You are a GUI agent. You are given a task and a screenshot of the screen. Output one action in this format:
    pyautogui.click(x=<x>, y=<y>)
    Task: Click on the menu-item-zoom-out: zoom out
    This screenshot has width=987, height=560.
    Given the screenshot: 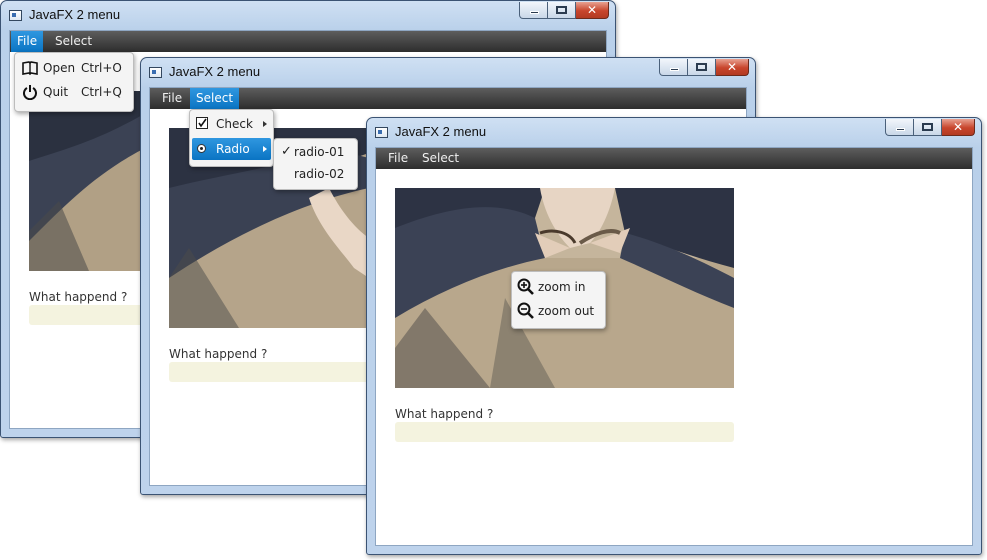 What is the action you would take?
    pyautogui.click(x=558, y=311)
    